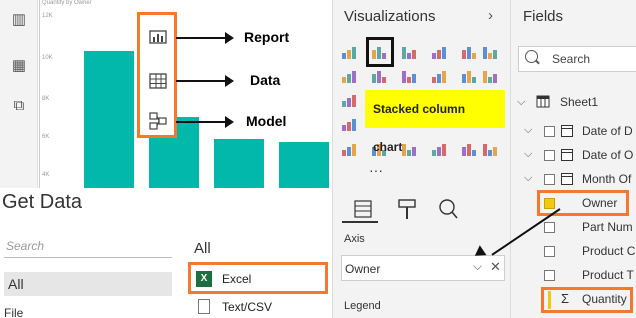 This screenshot has height=318, width=636. What do you see at coordinates (236, 279) in the screenshot?
I see `excel-connector-label: Excel` at bounding box center [236, 279].